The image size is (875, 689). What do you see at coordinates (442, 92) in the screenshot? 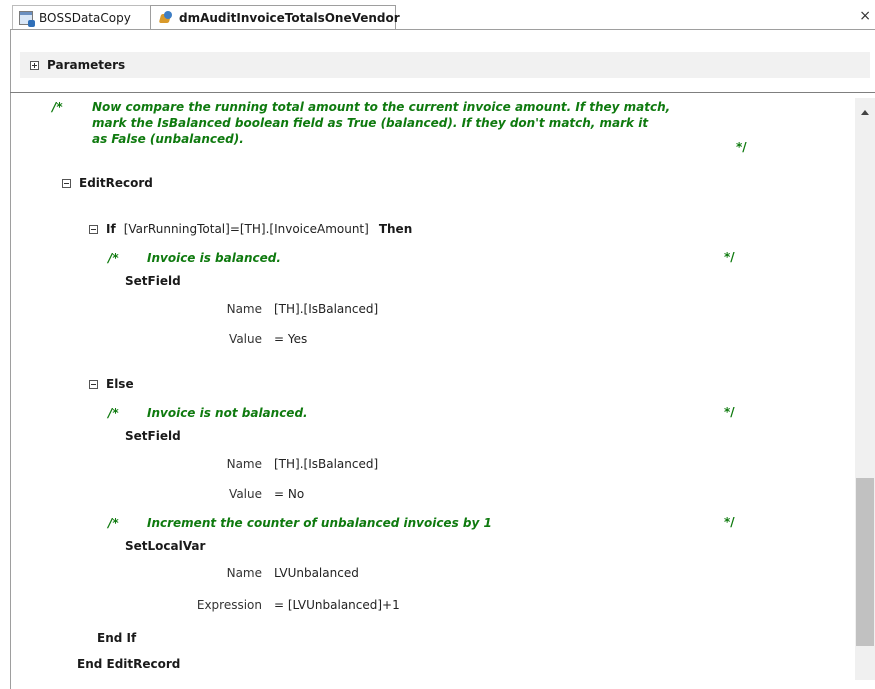
I see `divider` at bounding box center [442, 92].